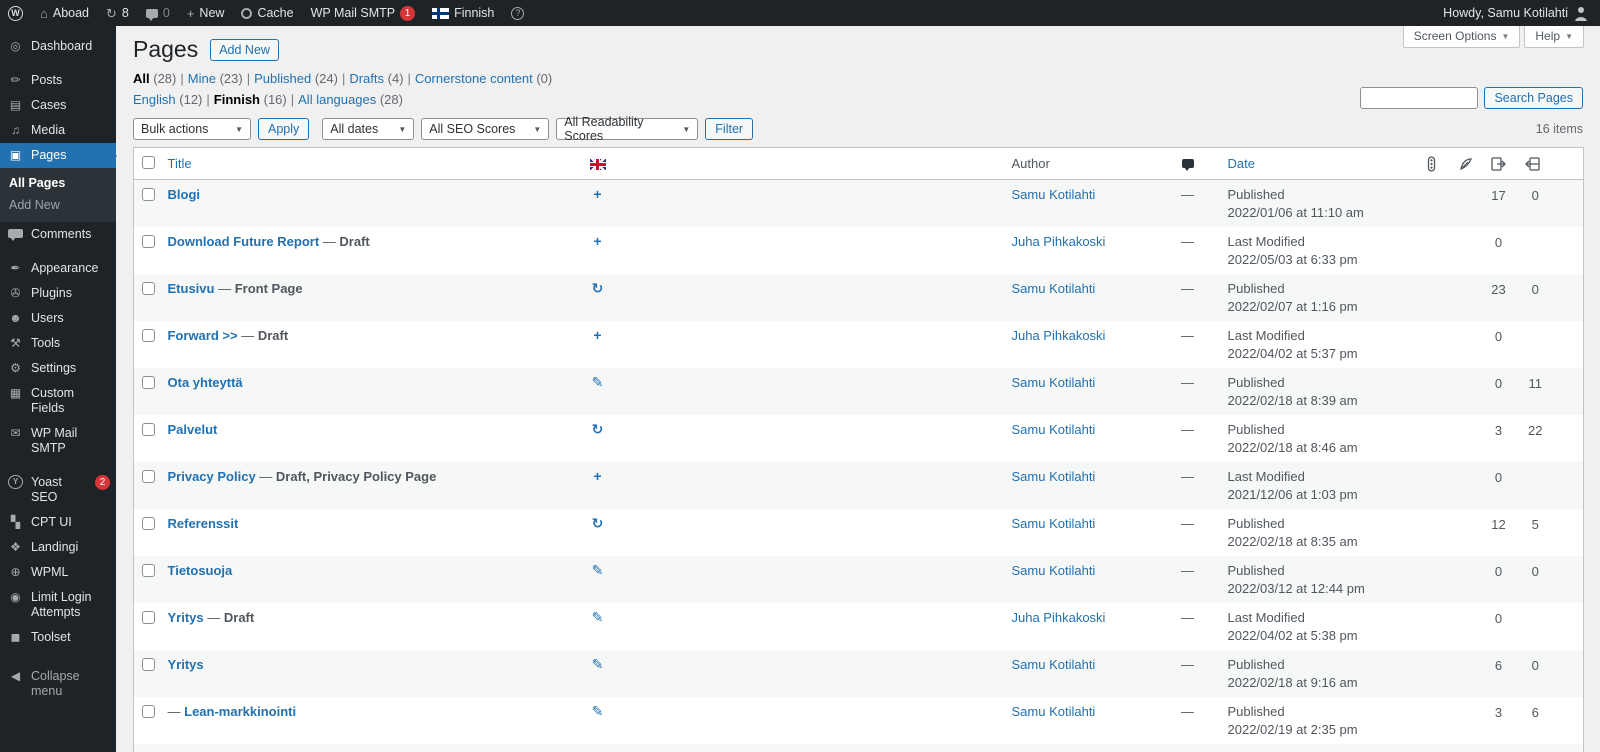 This screenshot has height=752, width=1600. Describe the element at coordinates (58, 130) in the screenshot. I see `sidebar-item-media: ♫ Media` at that location.